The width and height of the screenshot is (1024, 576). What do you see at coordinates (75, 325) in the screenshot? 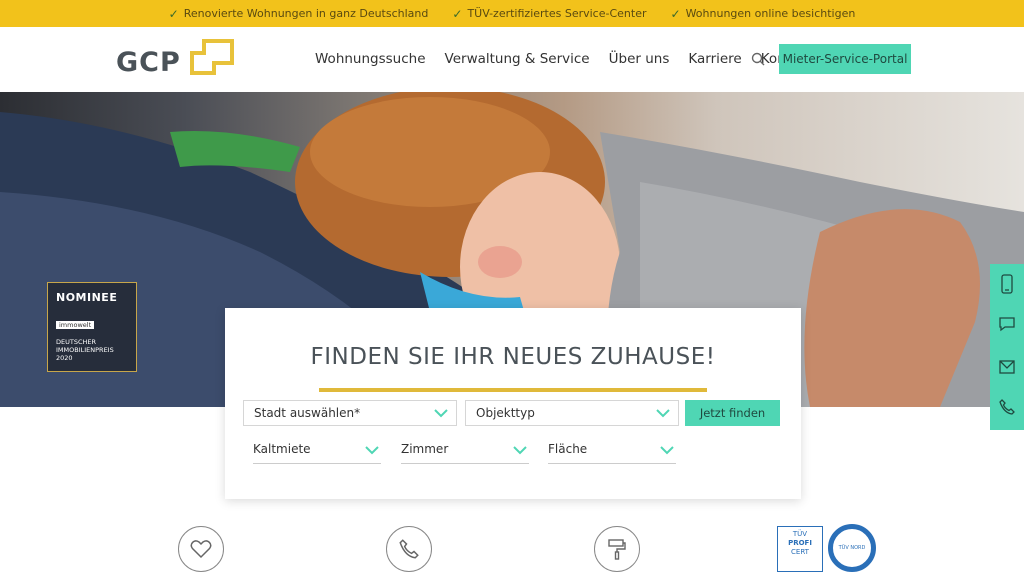
I see `immowelt-logo: immowelt` at bounding box center [75, 325].